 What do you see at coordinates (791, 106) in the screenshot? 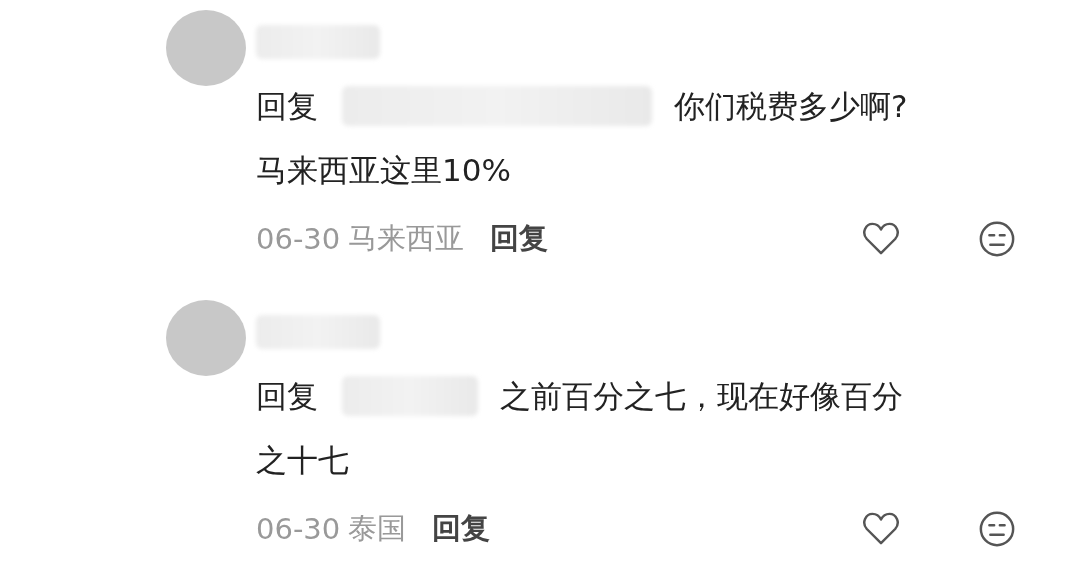
I see `comment-text: 你们税费多少啊?` at bounding box center [791, 106].